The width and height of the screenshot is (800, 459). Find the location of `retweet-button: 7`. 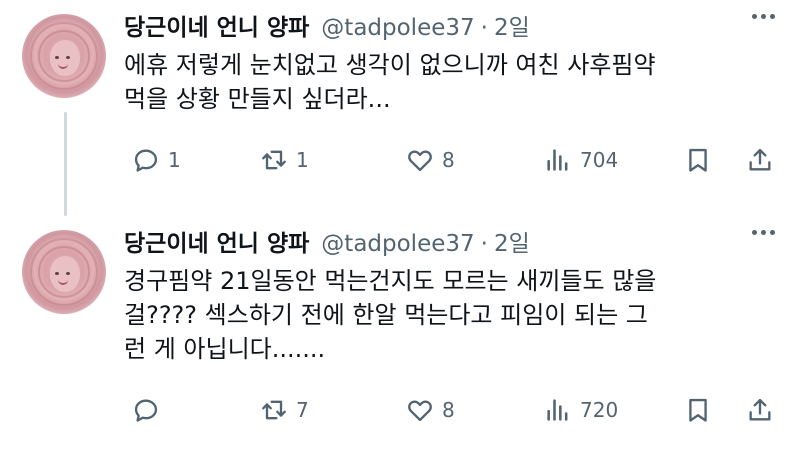

retweet-button: 7 is located at coordinates (284, 410).